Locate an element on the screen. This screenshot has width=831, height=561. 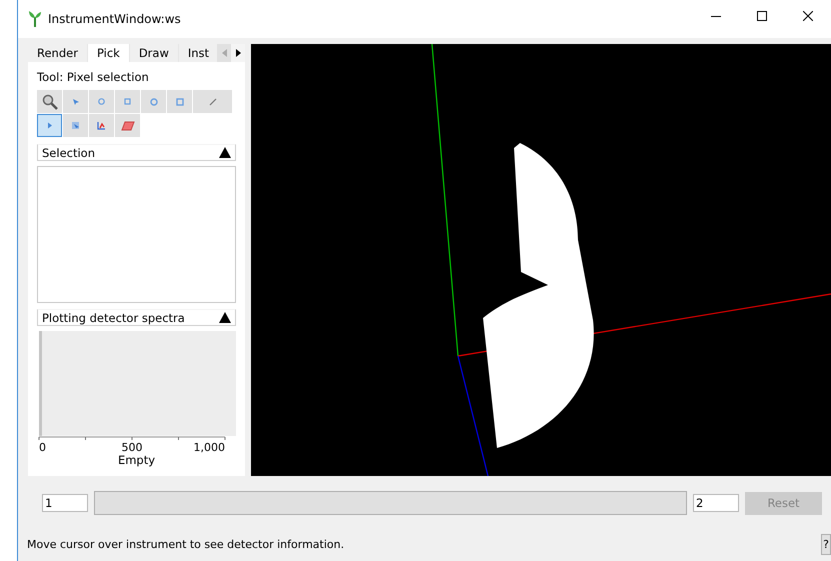
ring-icon is located at coordinates (154, 102).